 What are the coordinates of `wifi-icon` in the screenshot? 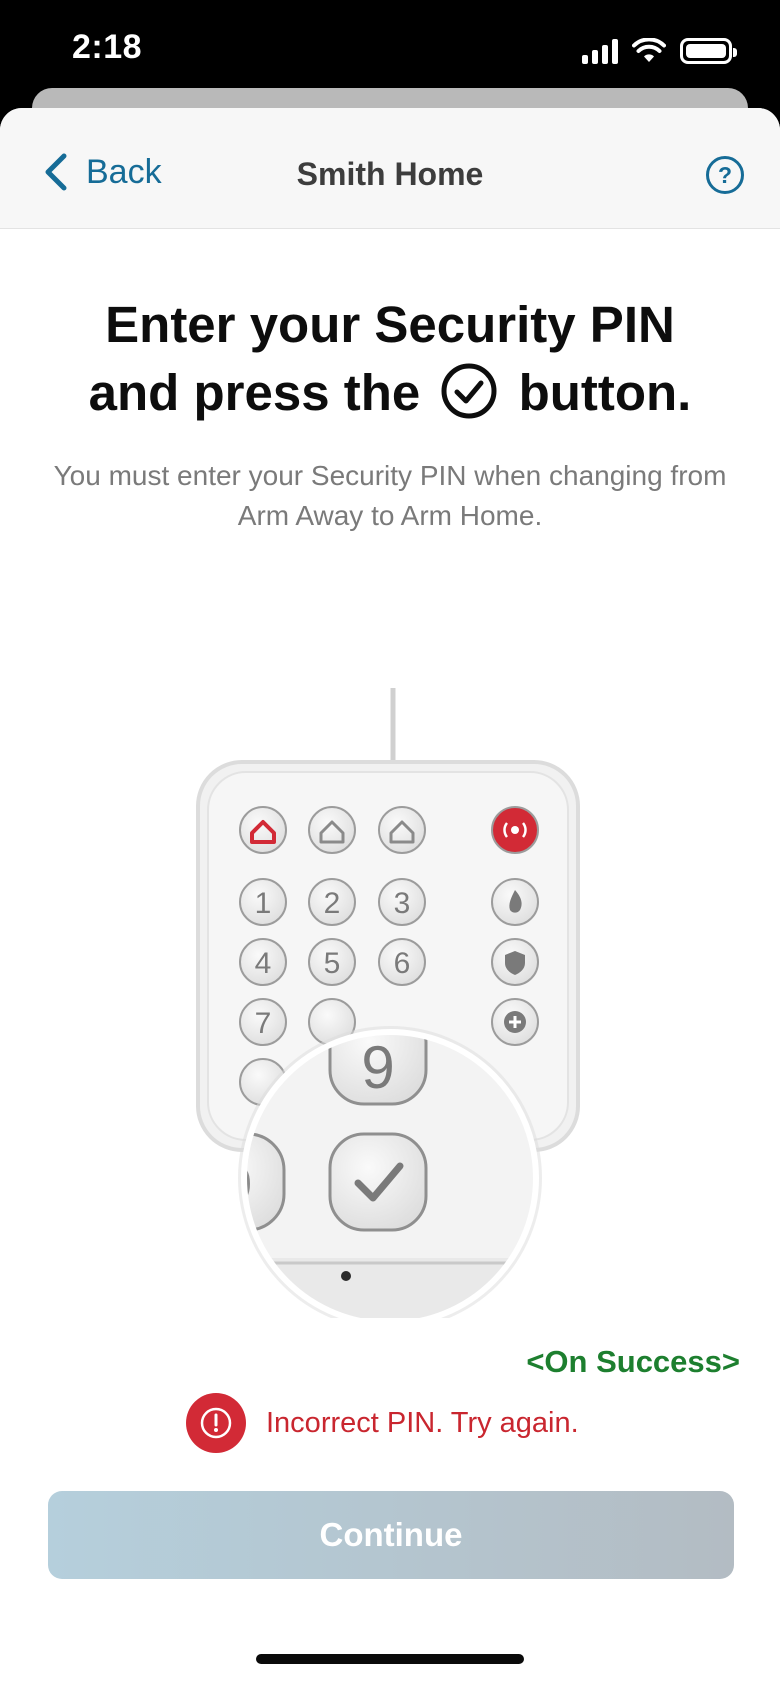 It's located at (649, 50).